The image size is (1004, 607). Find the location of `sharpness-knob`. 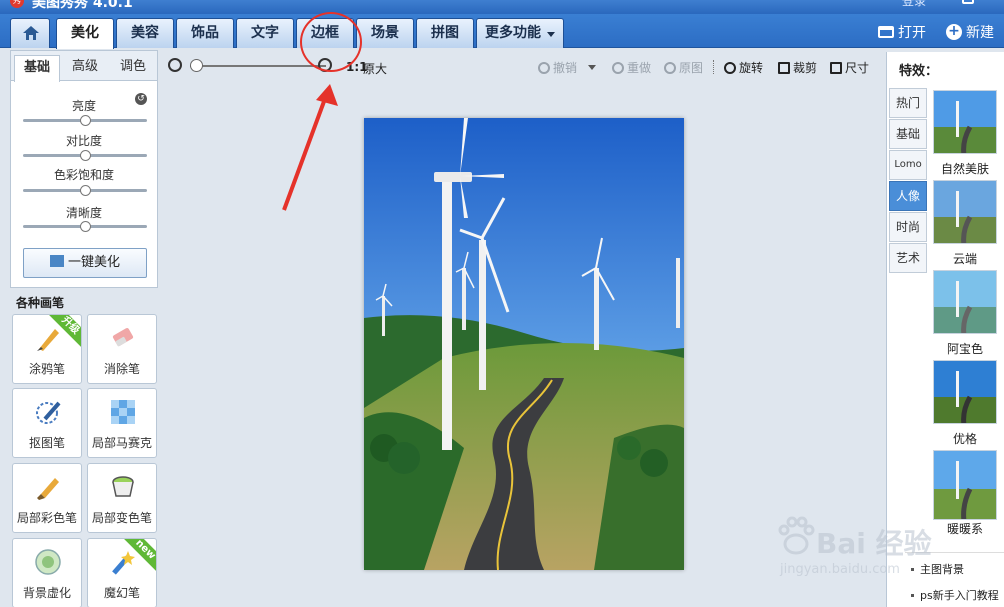

sharpness-knob is located at coordinates (85, 226).